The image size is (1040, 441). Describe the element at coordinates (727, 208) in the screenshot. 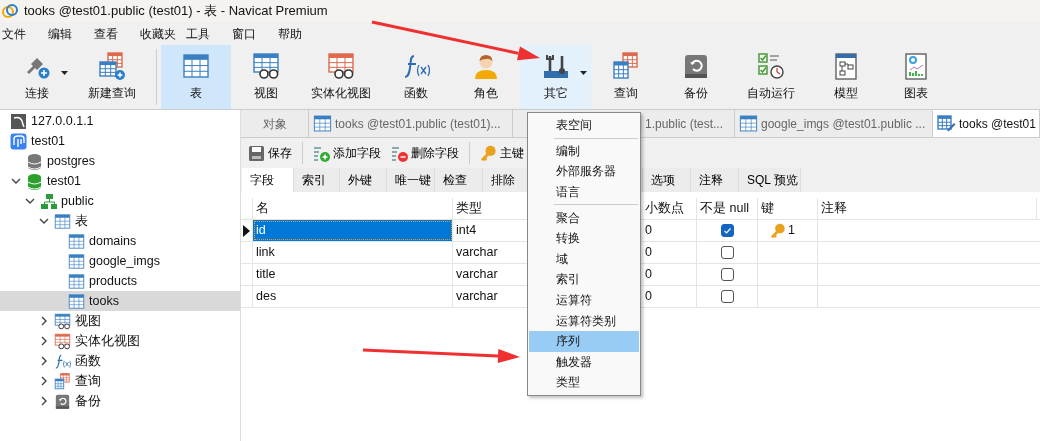

I see `column-header: 不是 null` at that location.